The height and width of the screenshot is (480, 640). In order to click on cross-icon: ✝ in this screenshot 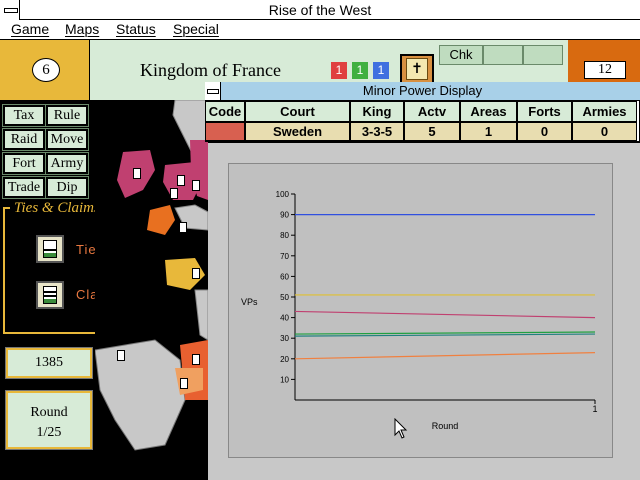, I will do `click(417, 69)`.